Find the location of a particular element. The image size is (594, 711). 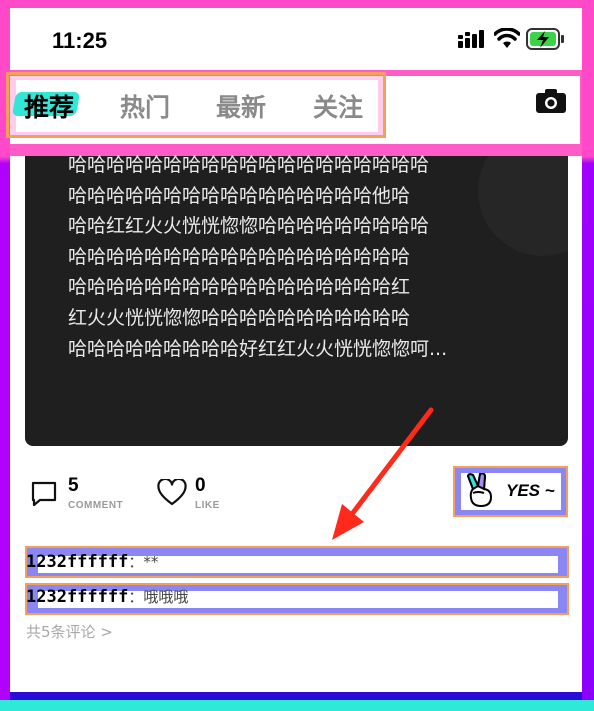

like-label: LIKE is located at coordinates (207, 505).